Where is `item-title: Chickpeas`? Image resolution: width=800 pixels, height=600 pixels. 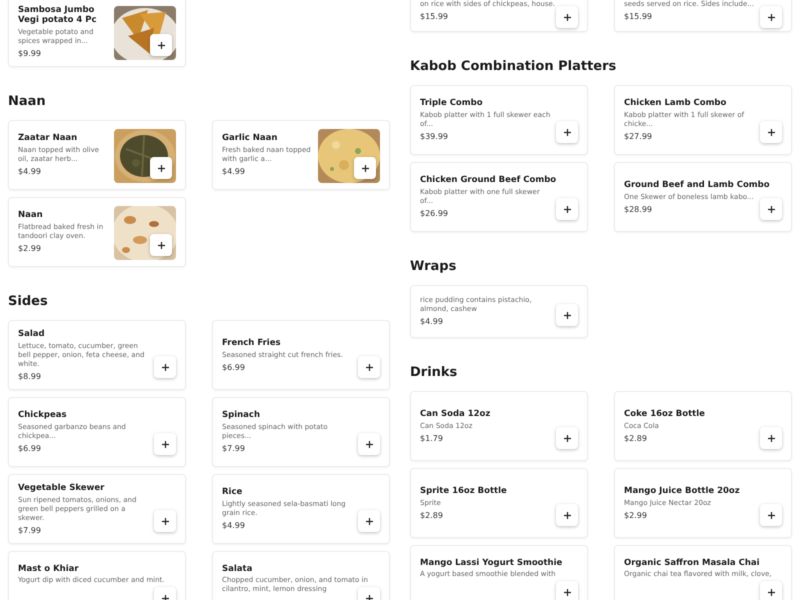
item-title: Chickpeas is located at coordinates (42, 415).